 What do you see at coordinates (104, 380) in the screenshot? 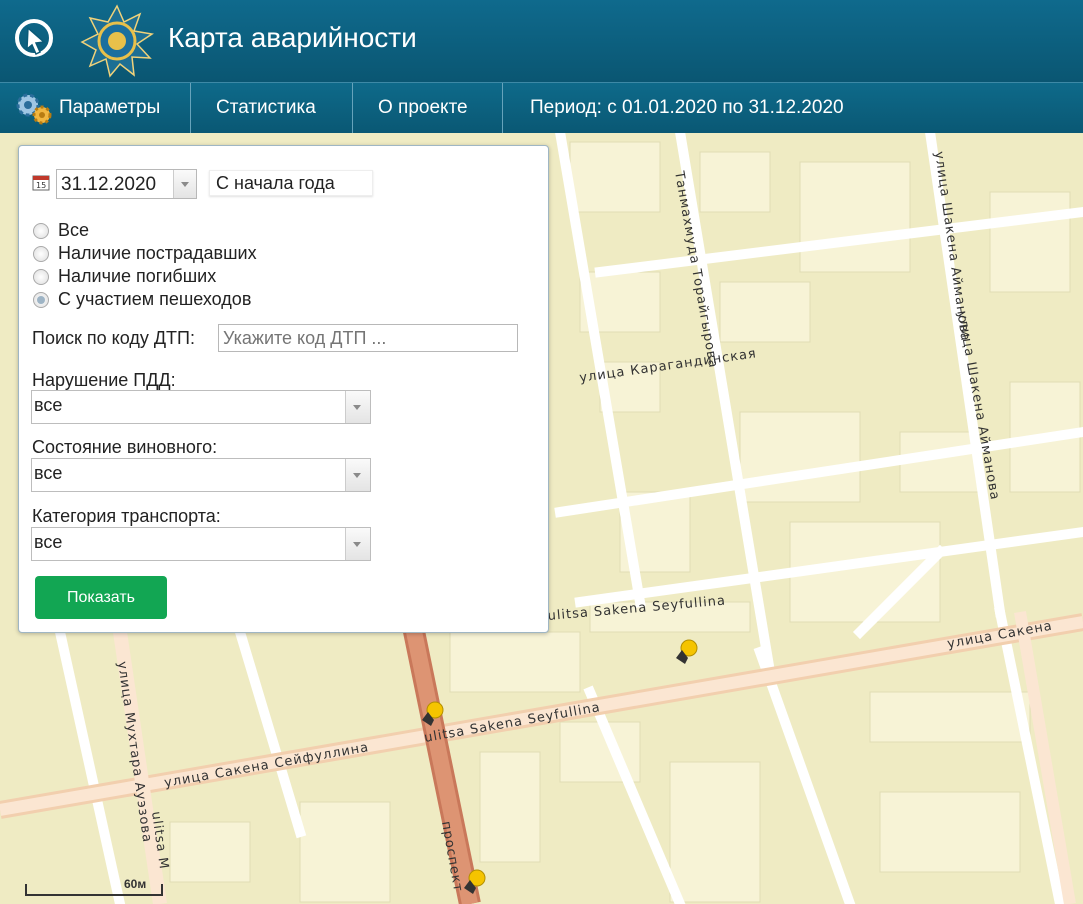
I see `violation-label: Нарушение ПДД:` at bounding box center [104, 380].